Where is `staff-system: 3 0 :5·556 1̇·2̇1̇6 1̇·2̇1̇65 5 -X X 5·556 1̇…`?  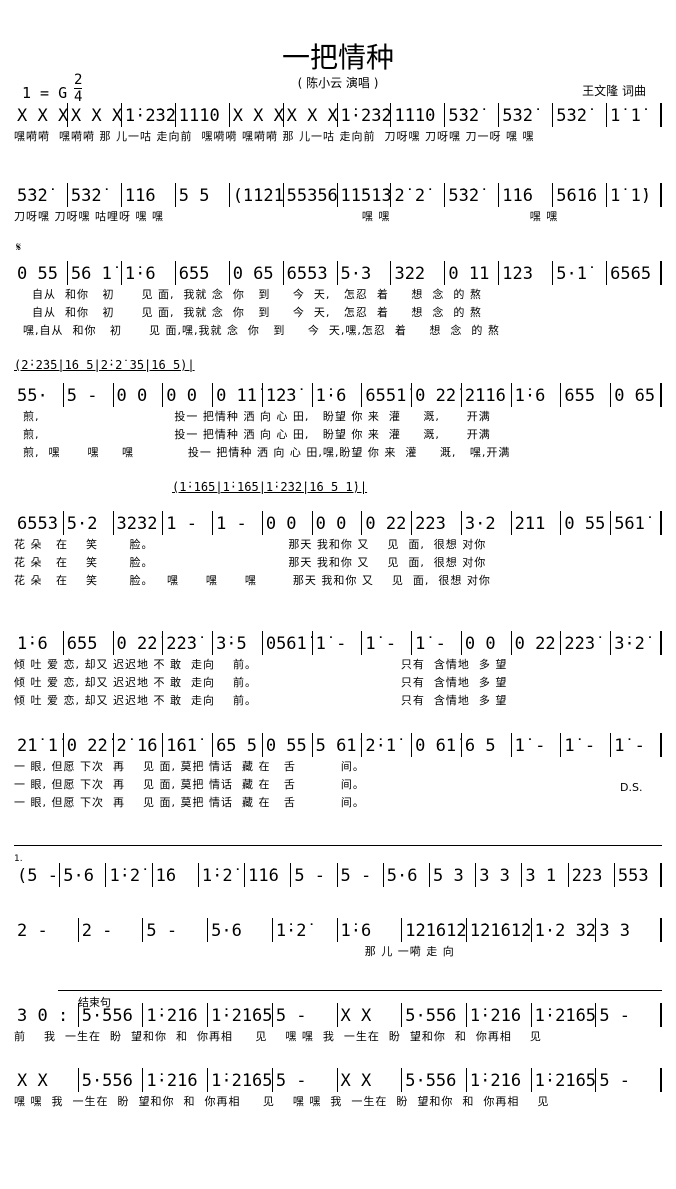
staff-system: 3 0 :5·556 1̇·2̇1̇6 1̇·2̇1̇65 5 -X X 5·556 1̇… is located at coordinates (338, 1024).